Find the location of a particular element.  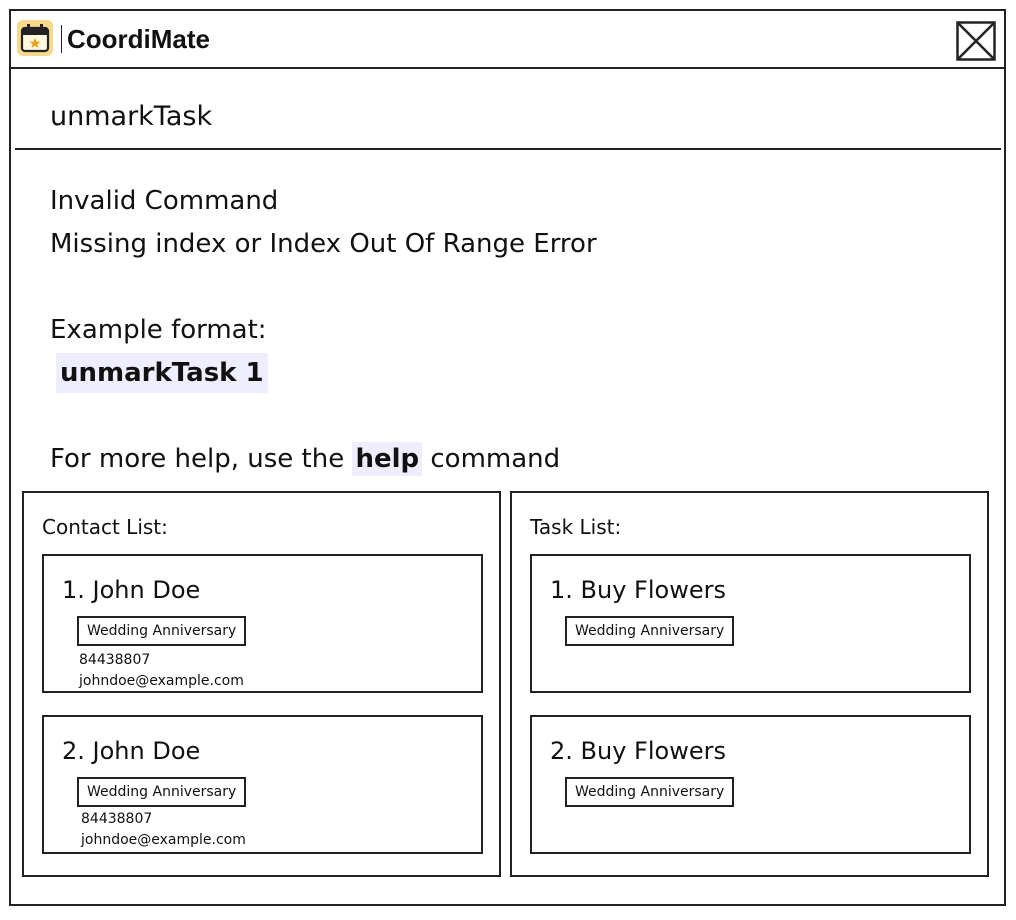

task-name: 2. Buy Flowers is located at coordinates (638, 751).